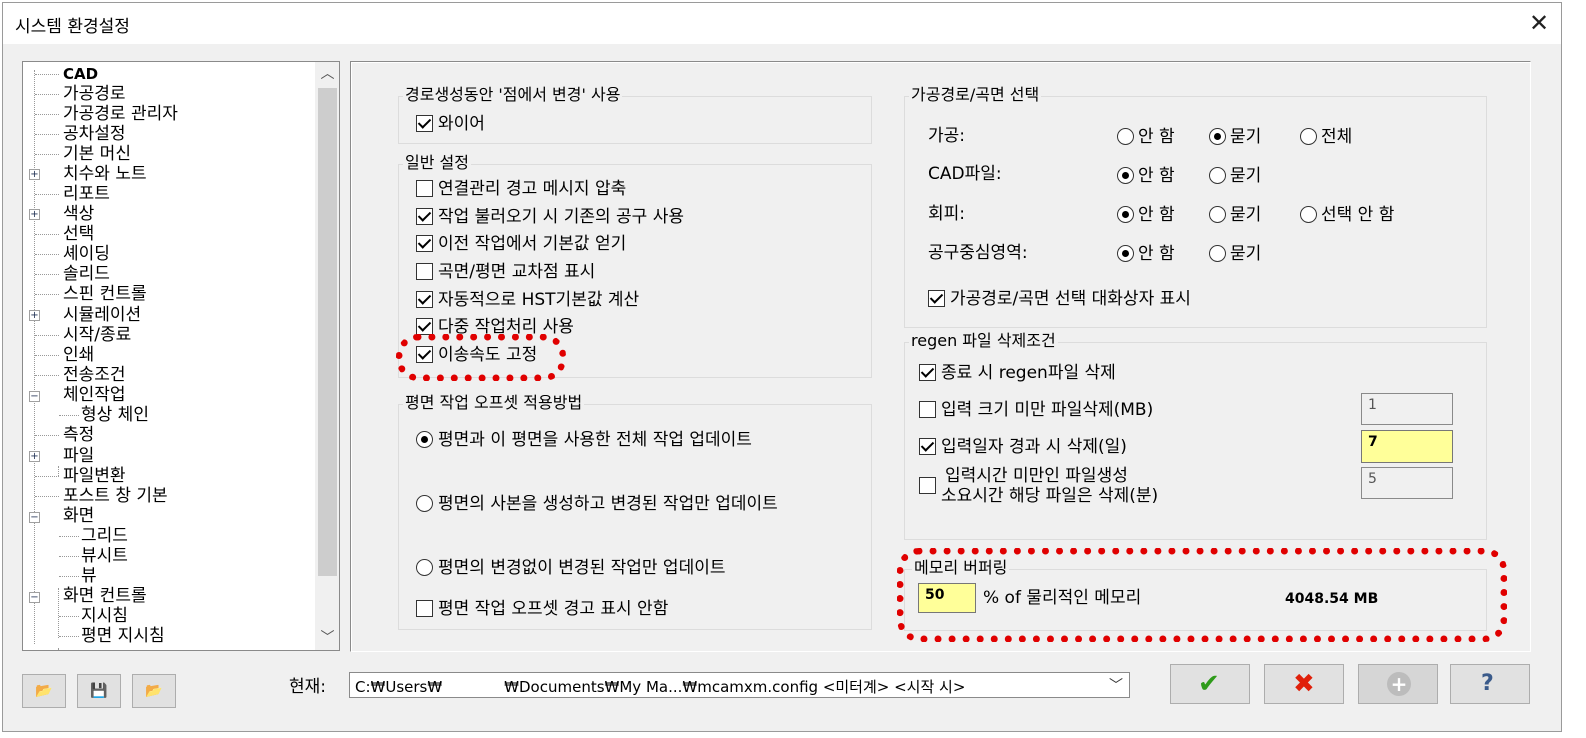 The height and width of the screenshot is (738, 1586). Describe the element at coordinates (1308, 136) in the screenshot. I see `radio-all` at that location.